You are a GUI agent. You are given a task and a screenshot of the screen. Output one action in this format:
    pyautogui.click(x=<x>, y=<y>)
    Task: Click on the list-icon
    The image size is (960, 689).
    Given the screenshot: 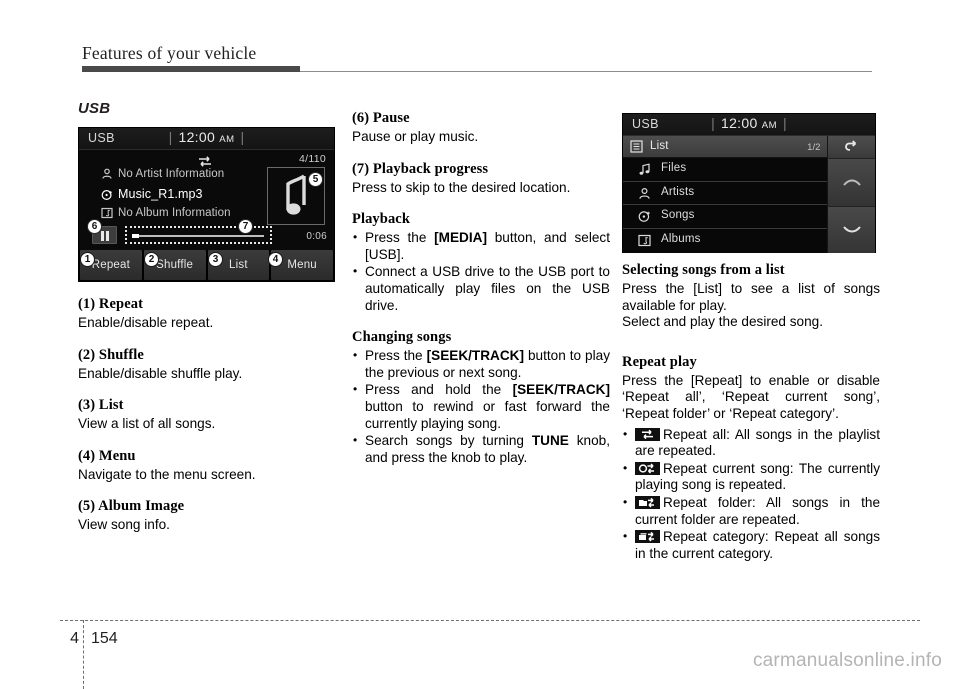 What is the action you would take?
    pyautogui.click(x=636, y=149)
    